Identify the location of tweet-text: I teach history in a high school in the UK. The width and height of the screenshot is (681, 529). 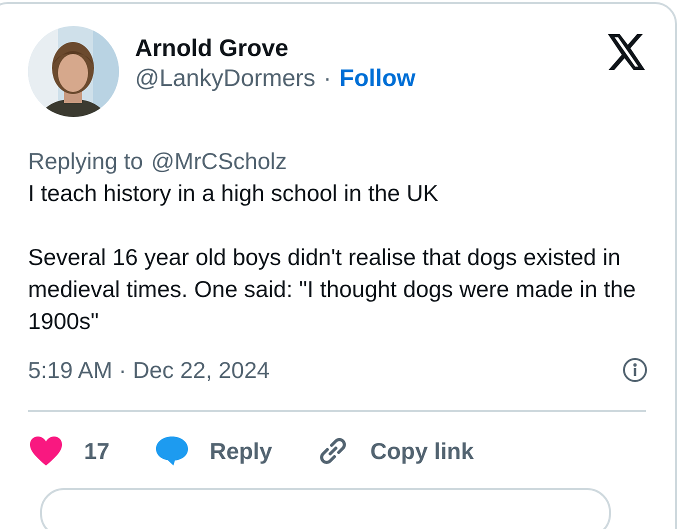
(234, 193).